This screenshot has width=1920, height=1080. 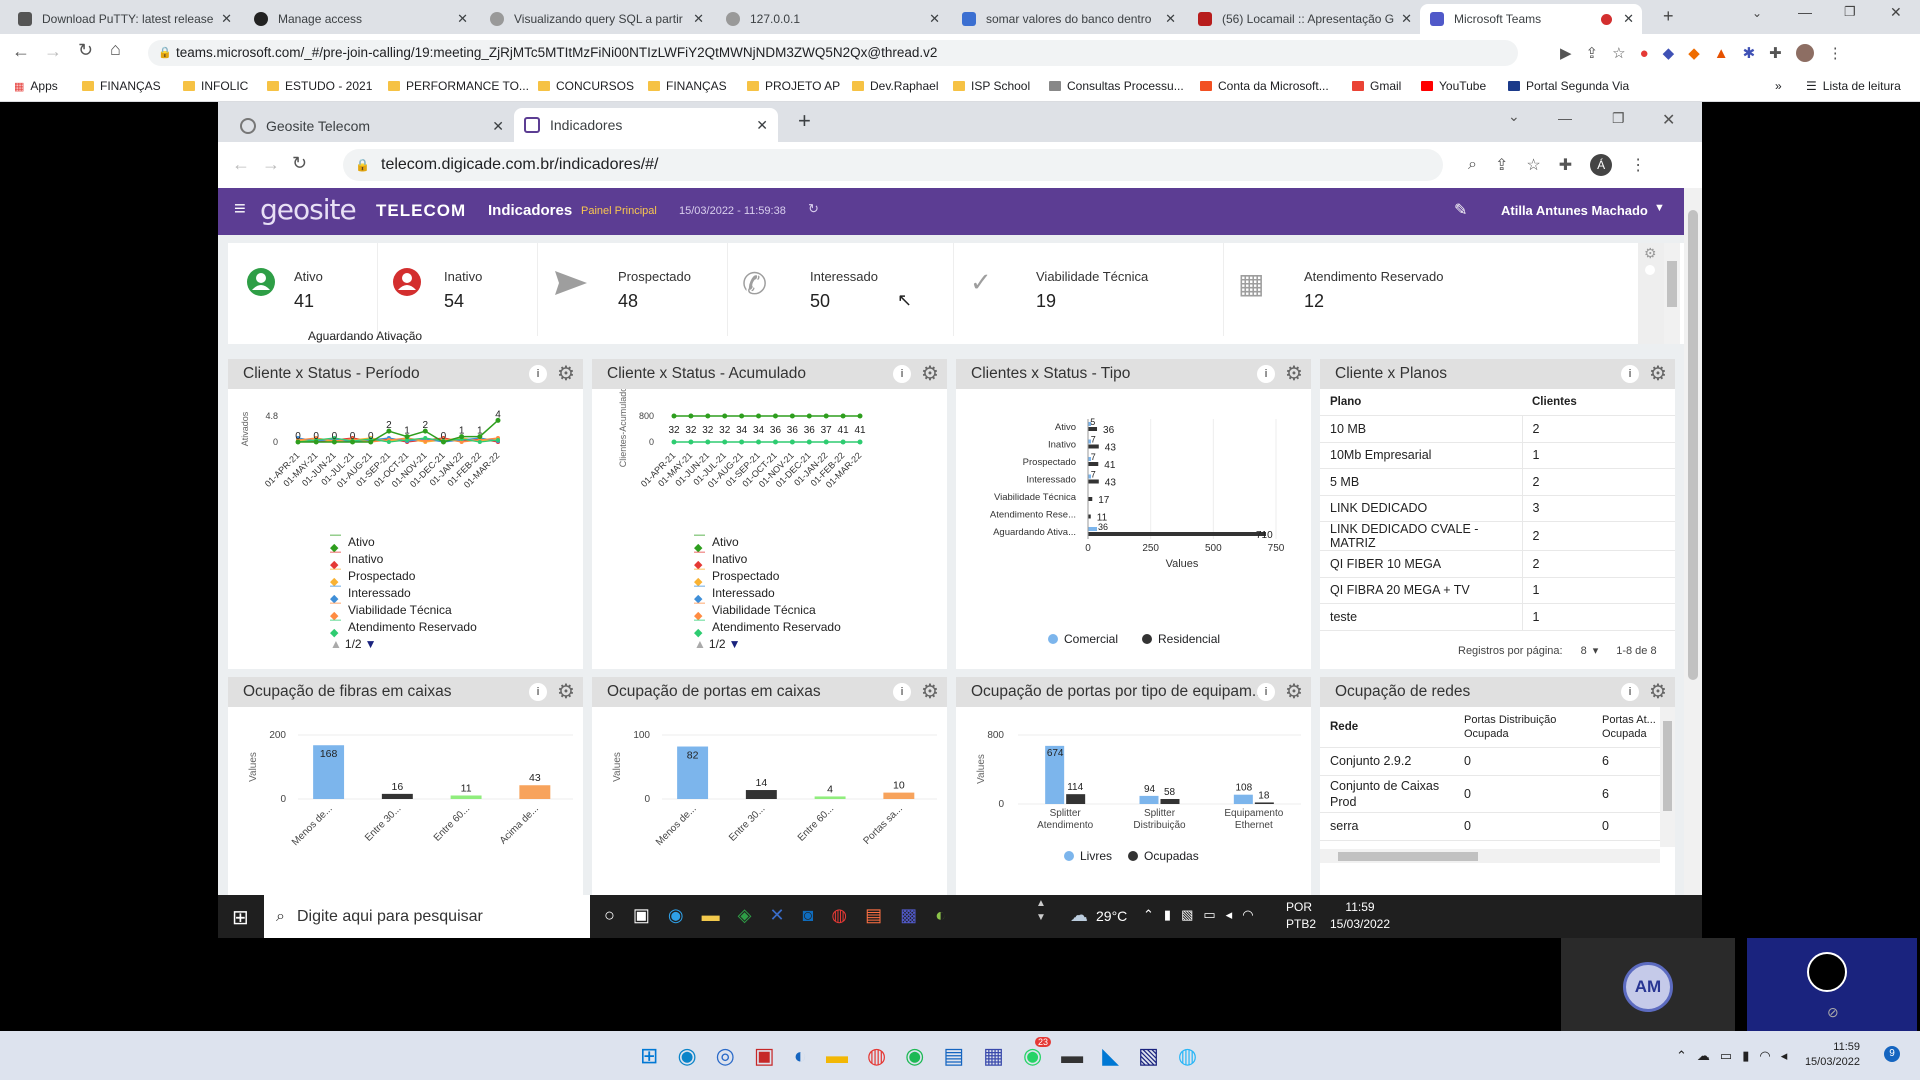 What do you see at coordinates (1533, 165) in the screenshot?
I see `star-icon: ☆` at bounding box center [1533, 165].